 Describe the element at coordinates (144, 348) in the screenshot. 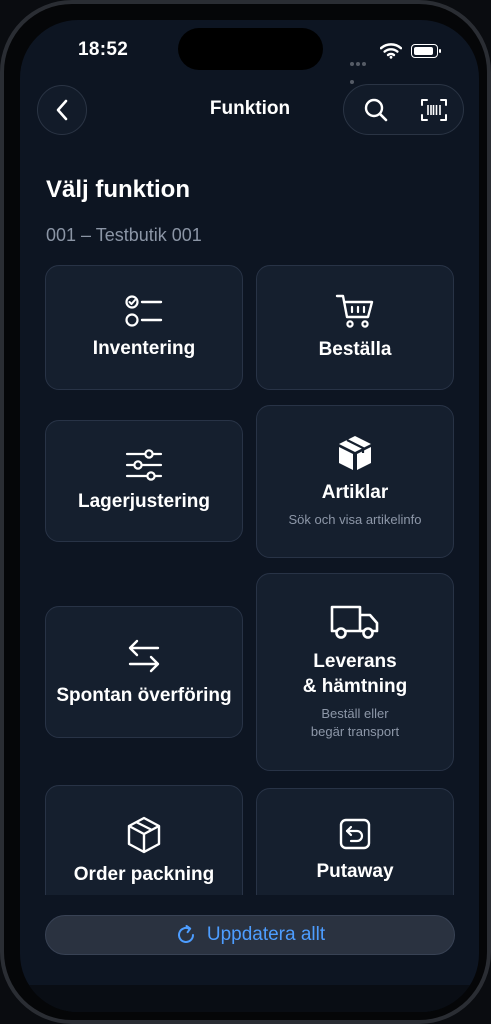

I see `card-inventering-label: Inventering` at that location.